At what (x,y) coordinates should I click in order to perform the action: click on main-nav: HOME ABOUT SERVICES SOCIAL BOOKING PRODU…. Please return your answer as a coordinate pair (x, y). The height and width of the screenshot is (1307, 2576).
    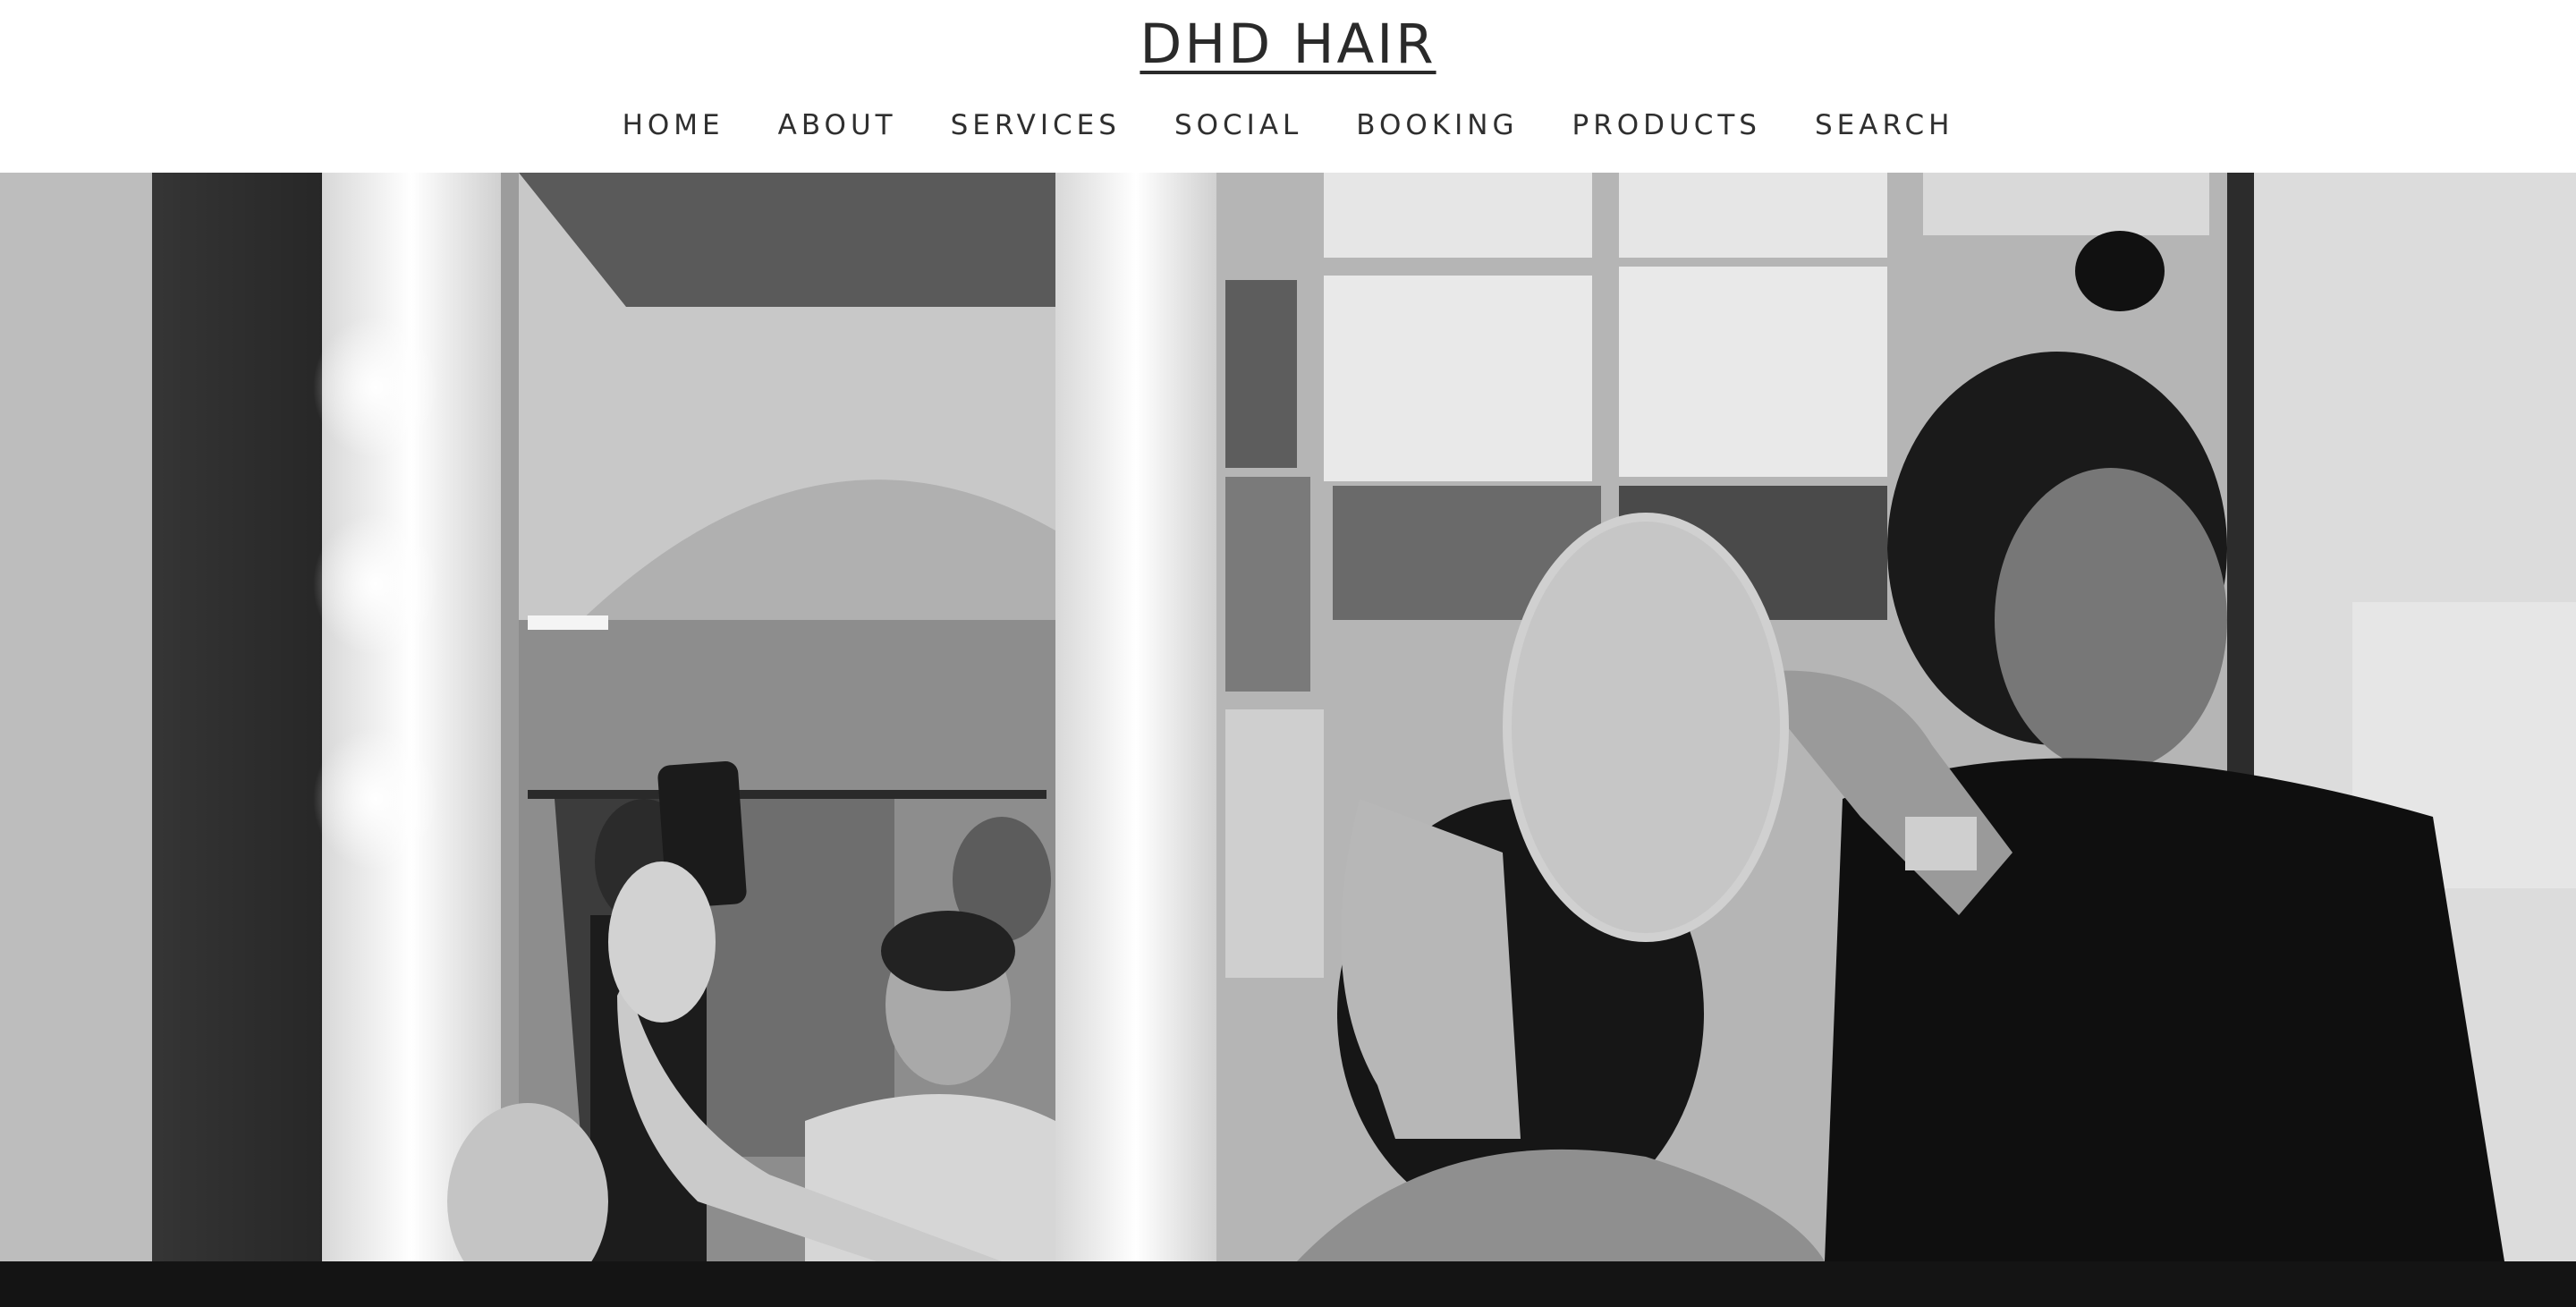
    Looking at the image, I should click on (1288, 125).